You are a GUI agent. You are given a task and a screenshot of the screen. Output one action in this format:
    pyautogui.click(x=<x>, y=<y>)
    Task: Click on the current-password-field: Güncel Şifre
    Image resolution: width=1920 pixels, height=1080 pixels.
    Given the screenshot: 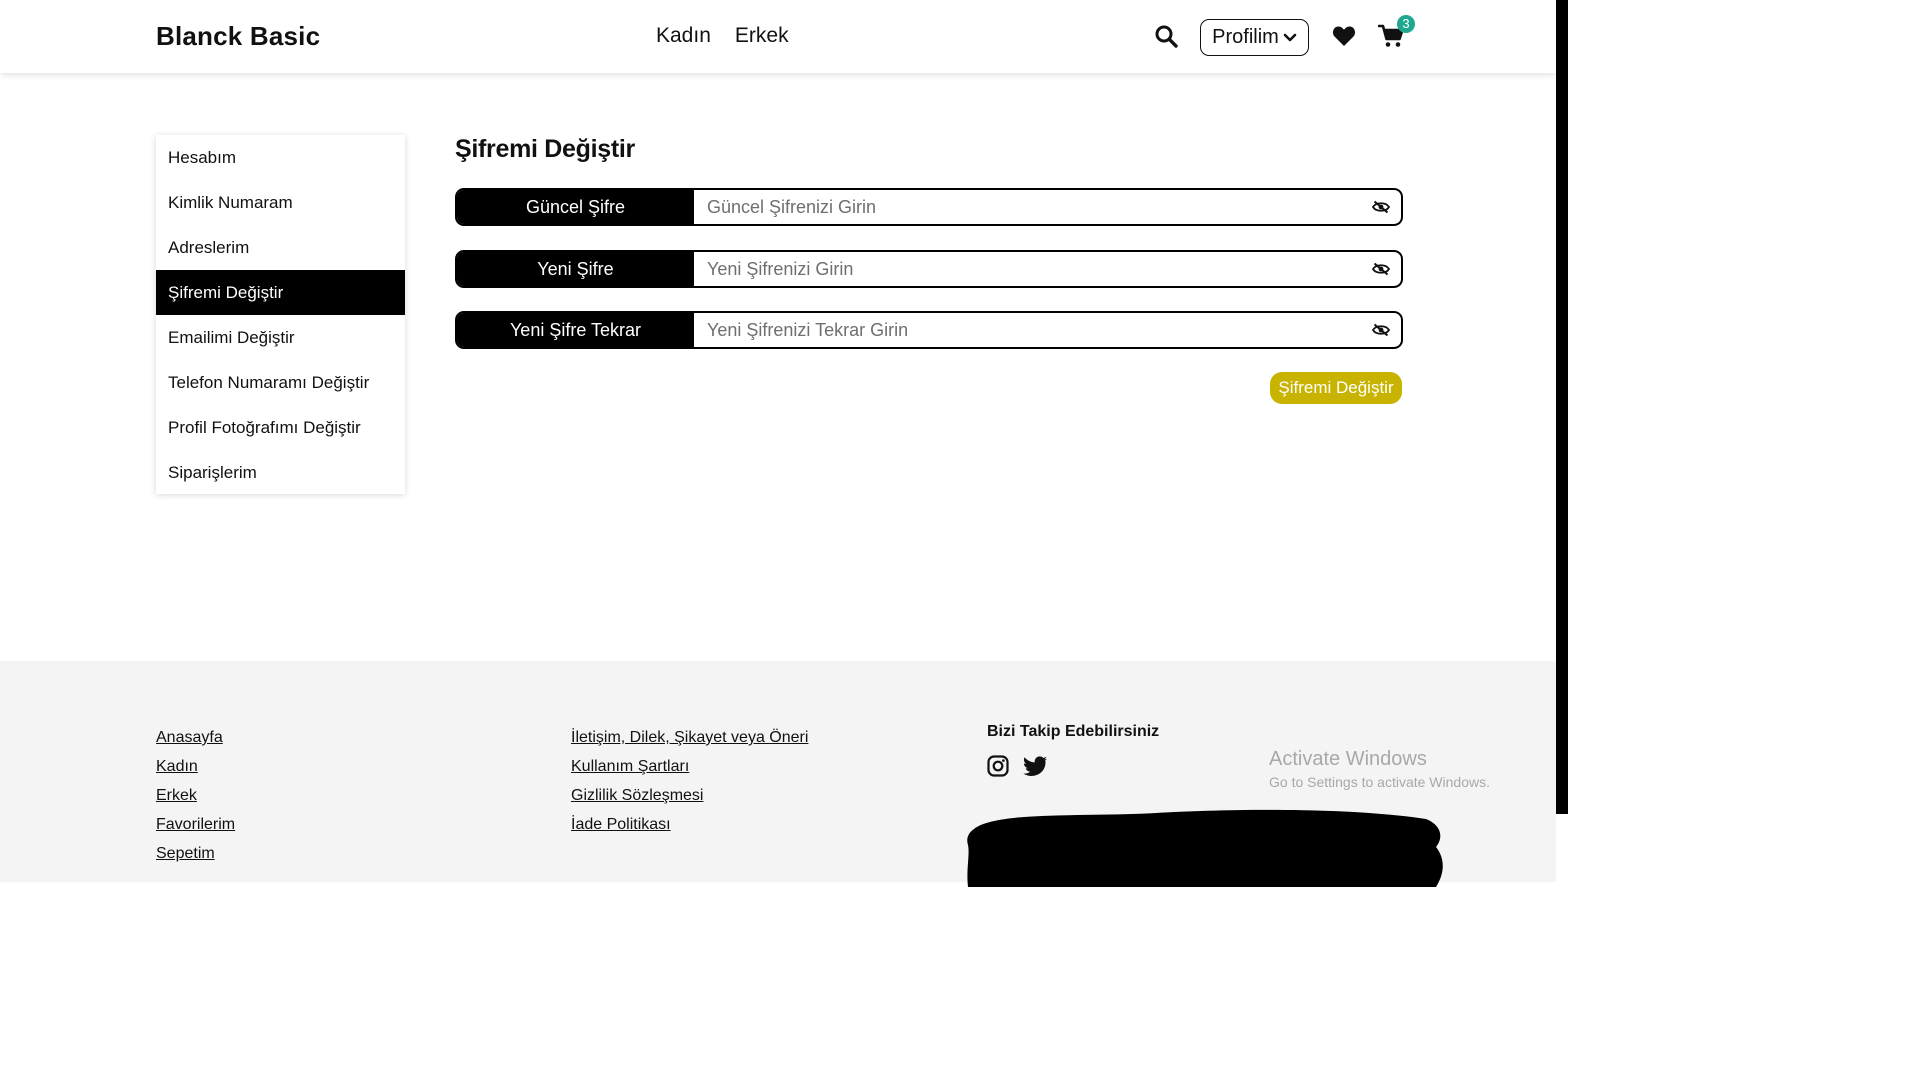 What is the action you would take?
    pyautogui.click(x=929, y=207)
    